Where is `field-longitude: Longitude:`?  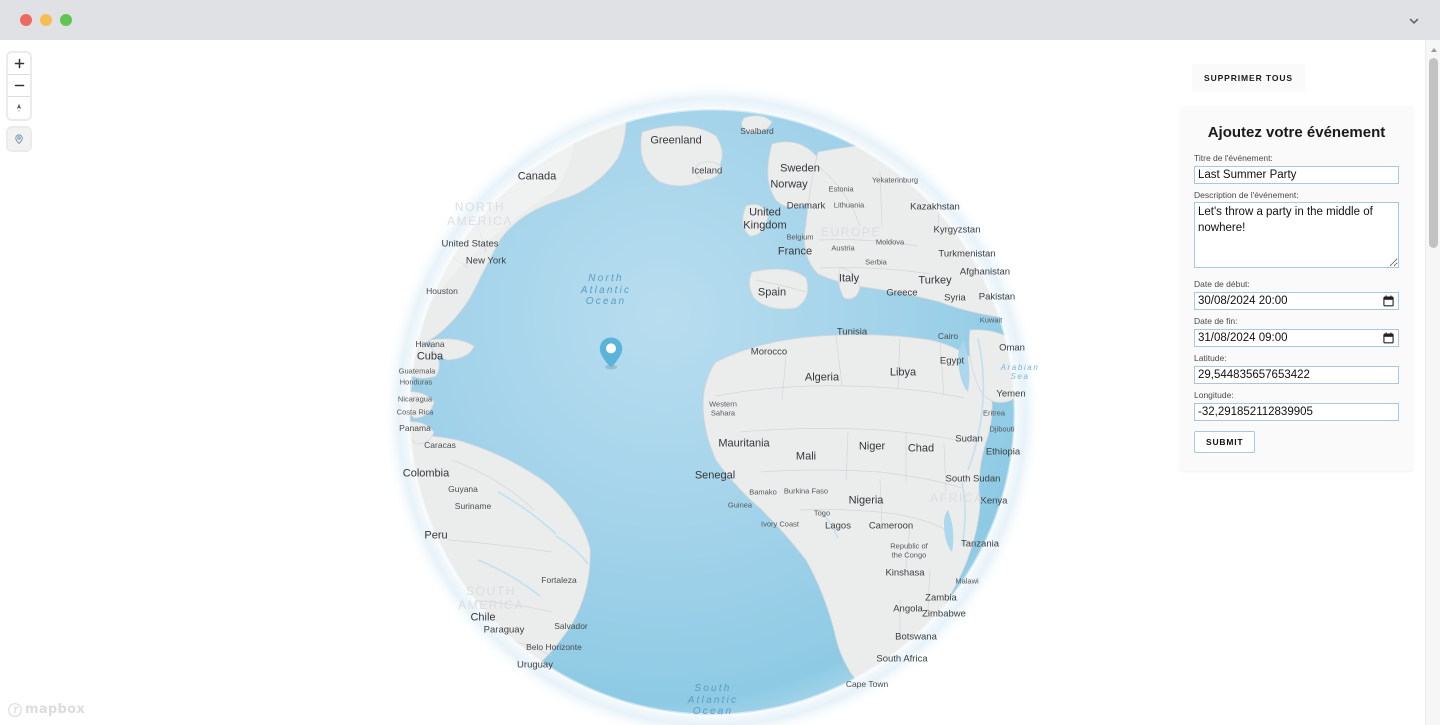 field-longitude: Longitude: is located at coordinates (1296, 405).